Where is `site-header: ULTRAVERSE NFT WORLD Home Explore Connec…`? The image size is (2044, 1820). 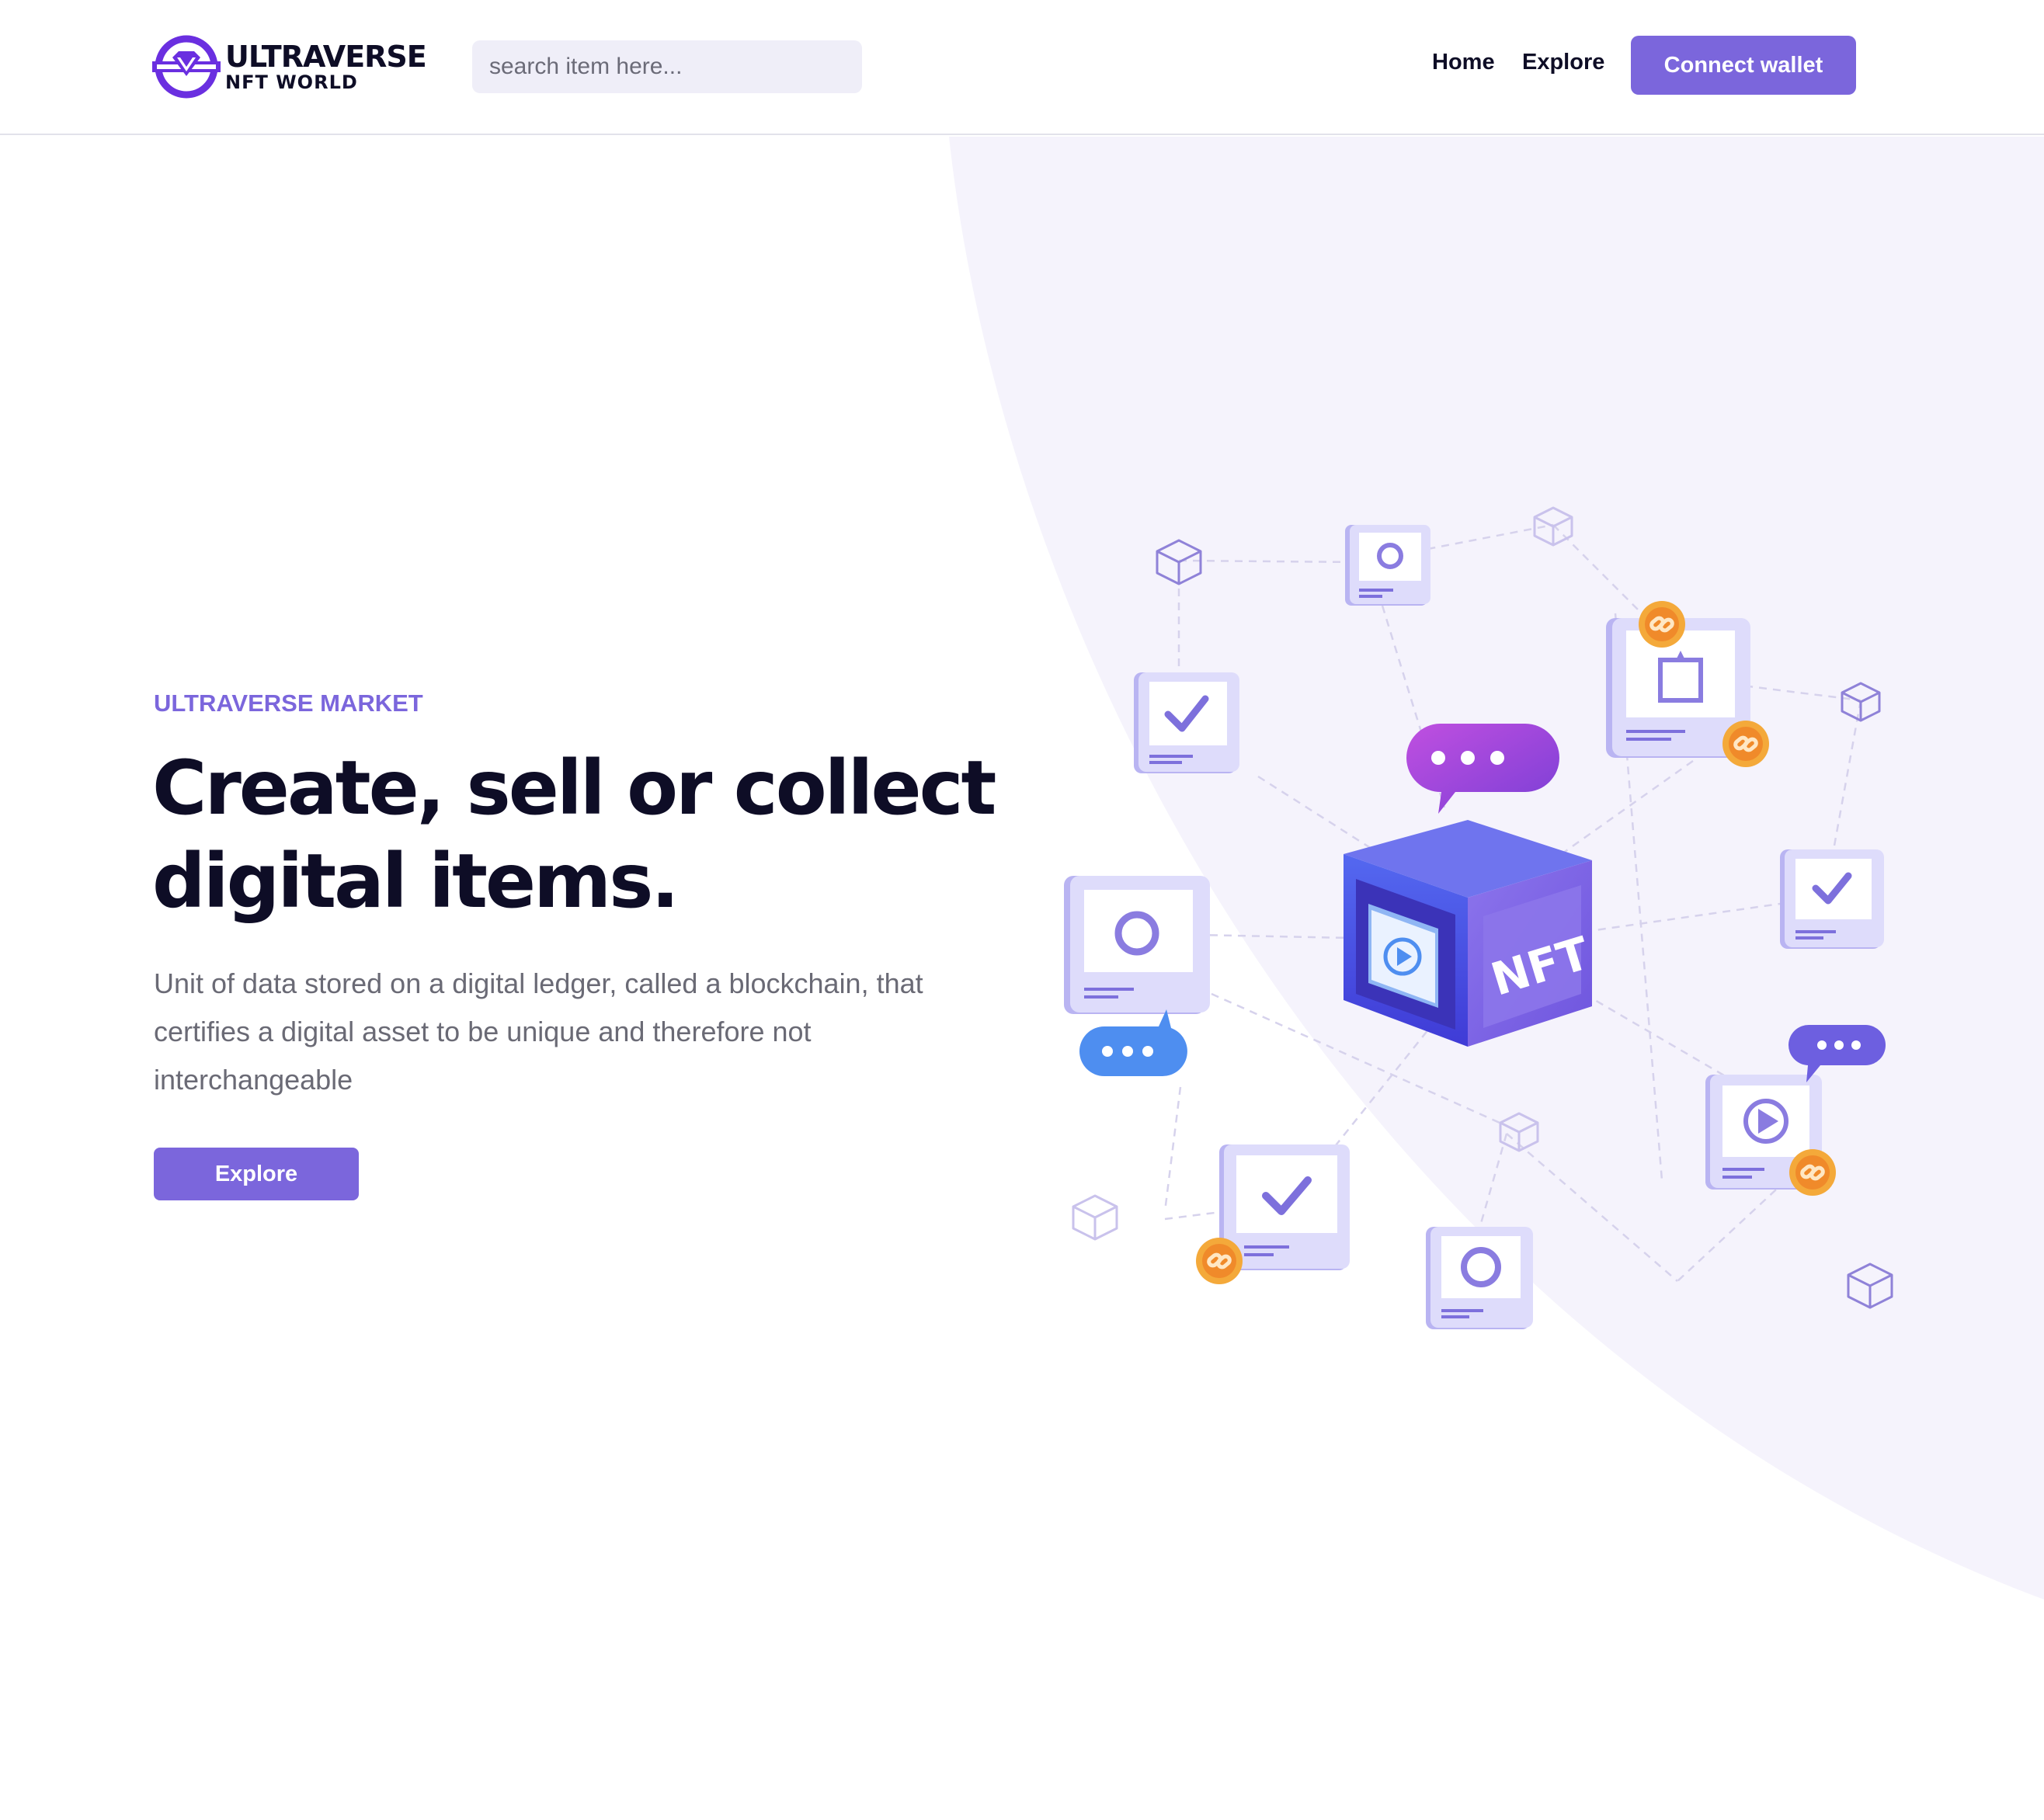
site-header: ULTRAVERSE NFT WORLD Home Explore Connec… is located at coordinates (1022, 67).